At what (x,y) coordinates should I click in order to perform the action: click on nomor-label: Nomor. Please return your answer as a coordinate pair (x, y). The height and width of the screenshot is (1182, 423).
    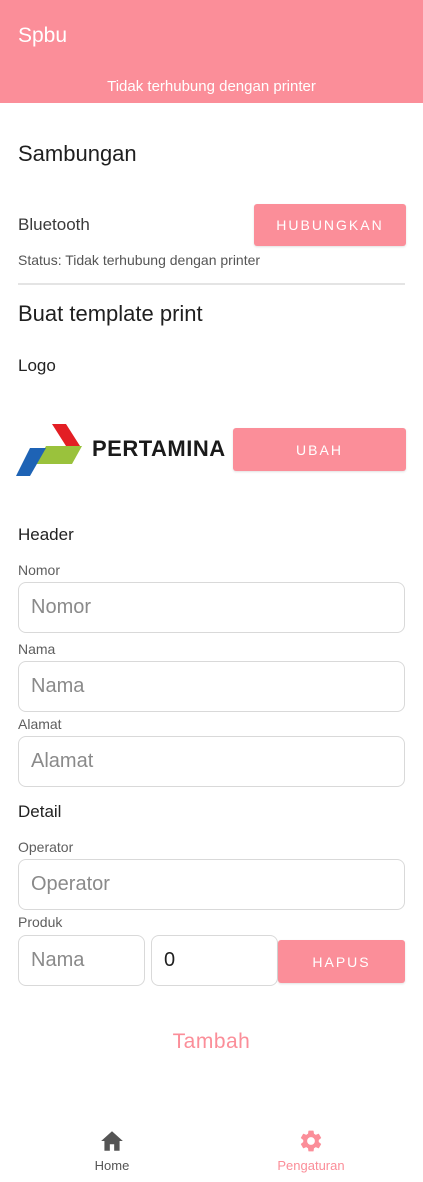
    Looking at the image, I should click on (39, 570).